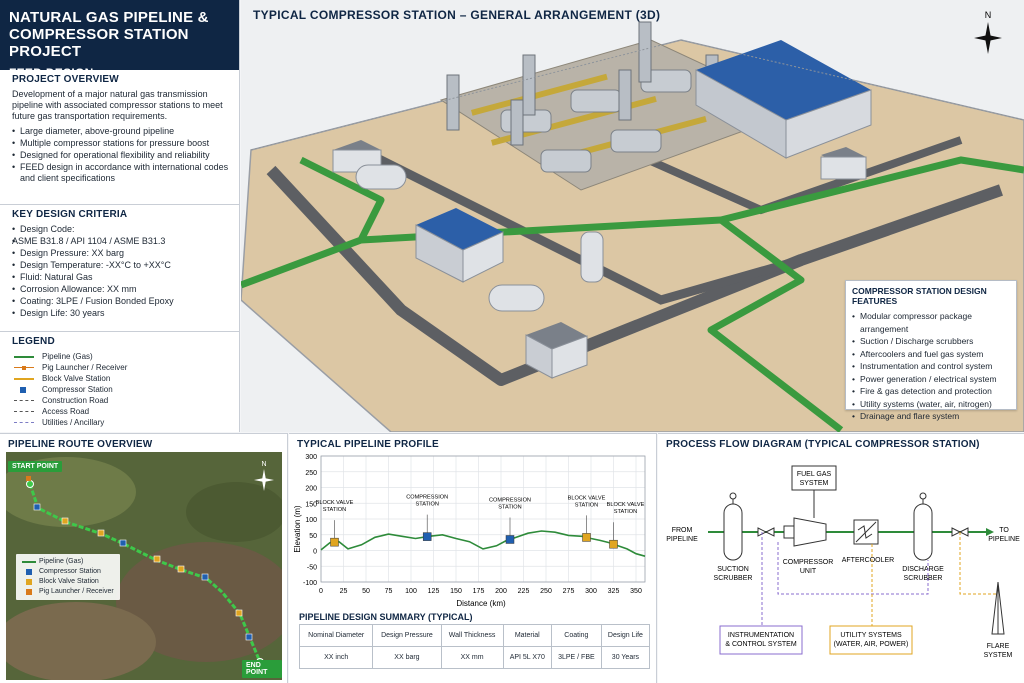 This screenshot has width=1024, height=683. I want to click on end-point-label: END POINT, so click(262, 669).